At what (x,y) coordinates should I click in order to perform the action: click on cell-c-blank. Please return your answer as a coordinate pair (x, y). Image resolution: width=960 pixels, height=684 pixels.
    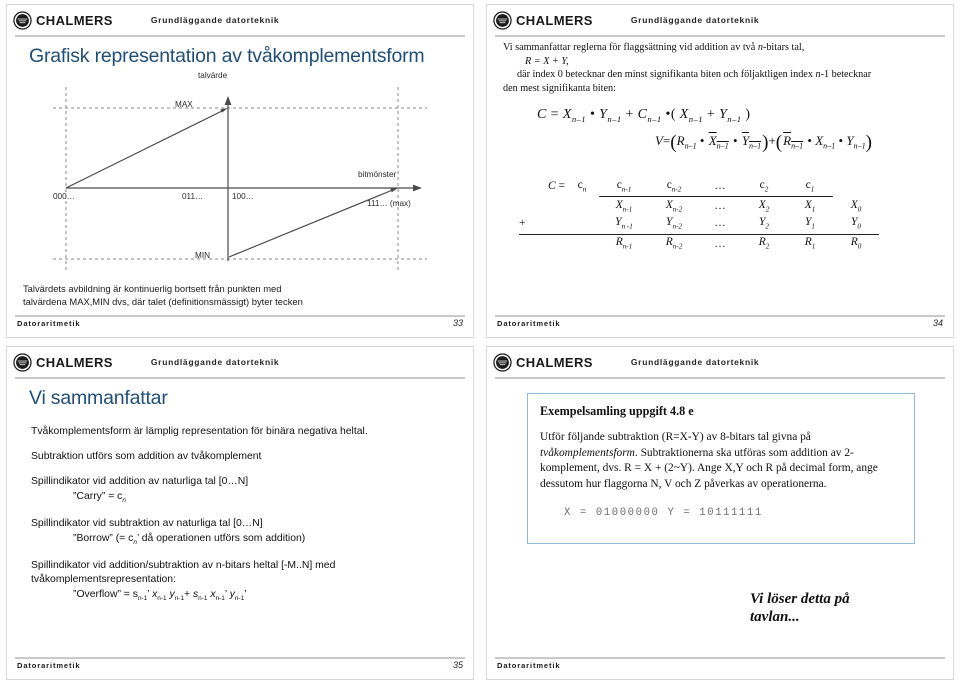
    Looking at the image, I should click on (856, 185).